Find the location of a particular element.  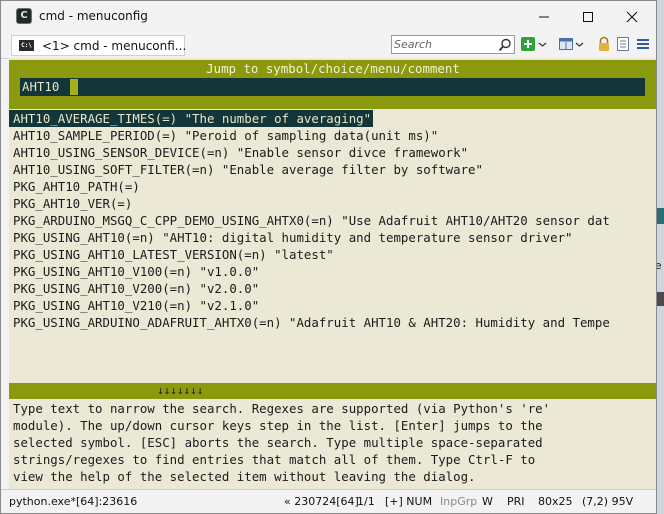

status-pid: « 230724[64] is located at coordinates (321, 501).